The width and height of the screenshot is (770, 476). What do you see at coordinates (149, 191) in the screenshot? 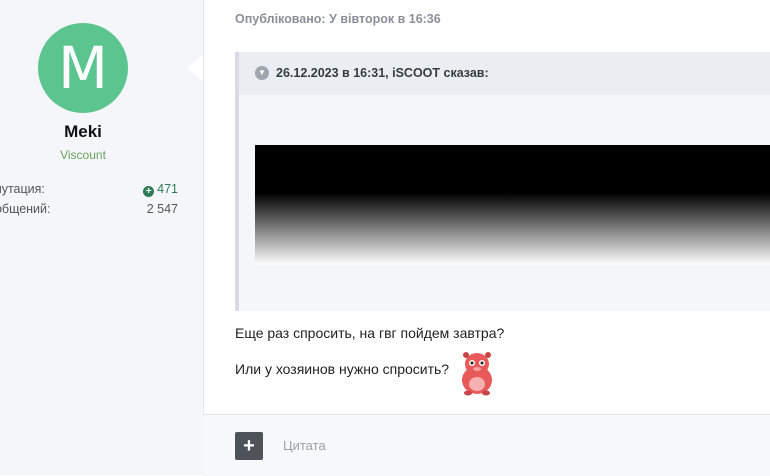
I see `plus-circle-icon: +` at bounding box center [149, 191].